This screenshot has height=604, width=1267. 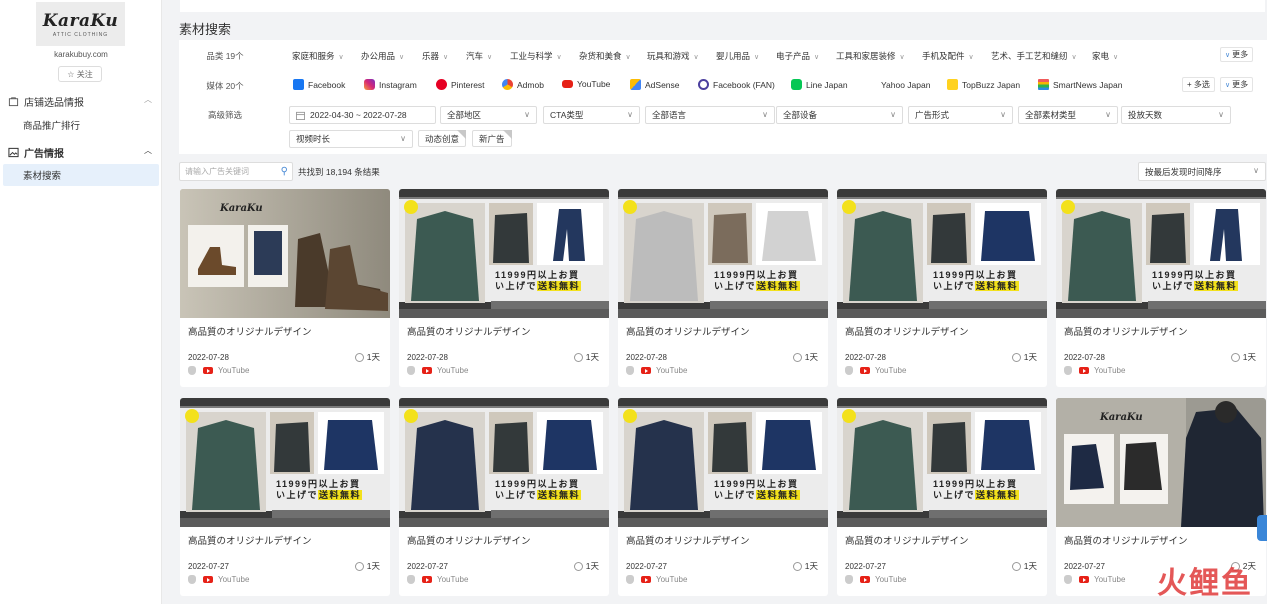 I want to click on category-item: 家电 ∨, so click(x=1105, y=56).